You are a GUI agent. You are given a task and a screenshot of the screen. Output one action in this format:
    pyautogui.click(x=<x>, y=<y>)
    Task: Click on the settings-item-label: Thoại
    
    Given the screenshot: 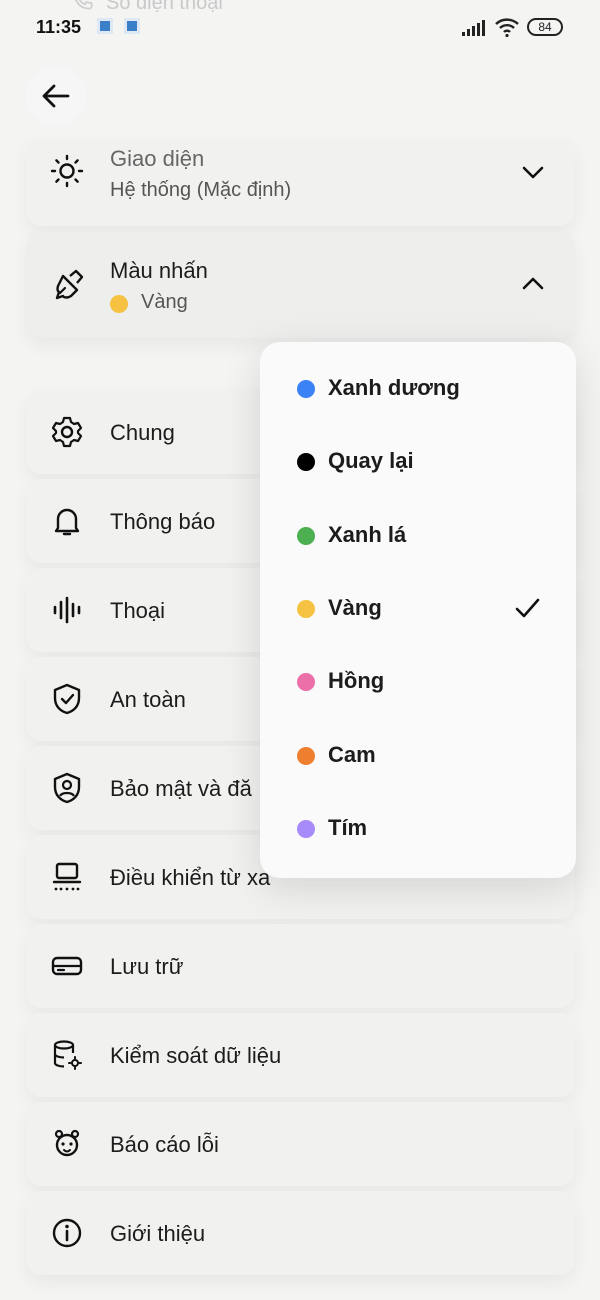 What is the action you would take?
    pyautogui.click(x=138, y=610)
    